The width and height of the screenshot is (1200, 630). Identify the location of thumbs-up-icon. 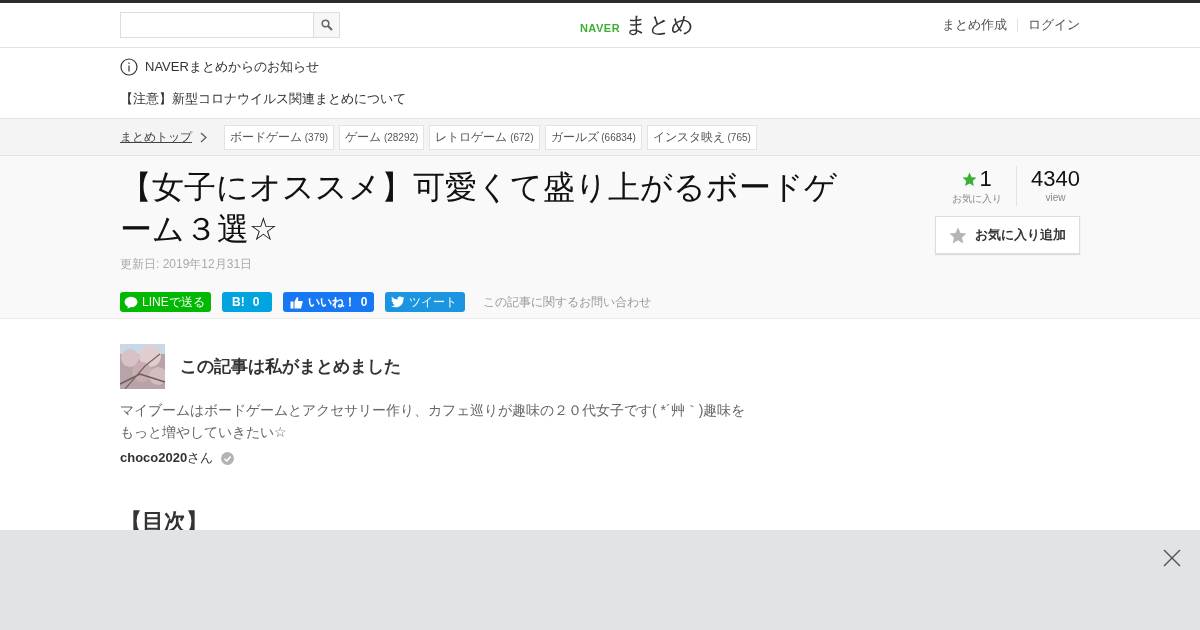
(296, 302).